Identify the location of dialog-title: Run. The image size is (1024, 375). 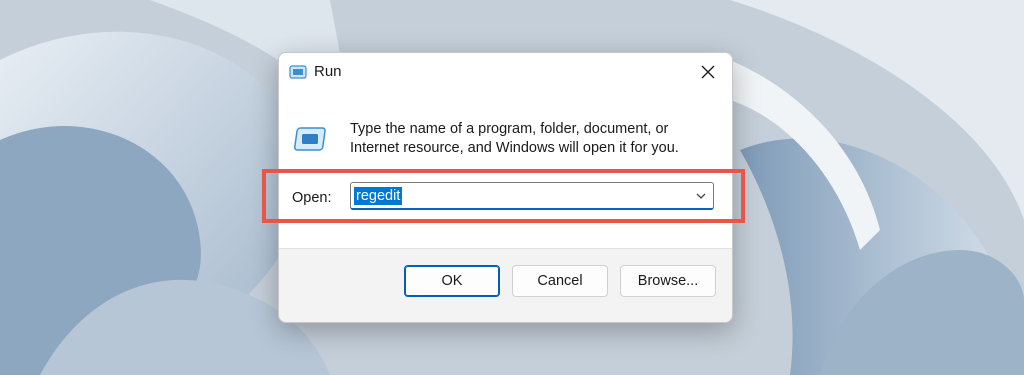
(328, 71).